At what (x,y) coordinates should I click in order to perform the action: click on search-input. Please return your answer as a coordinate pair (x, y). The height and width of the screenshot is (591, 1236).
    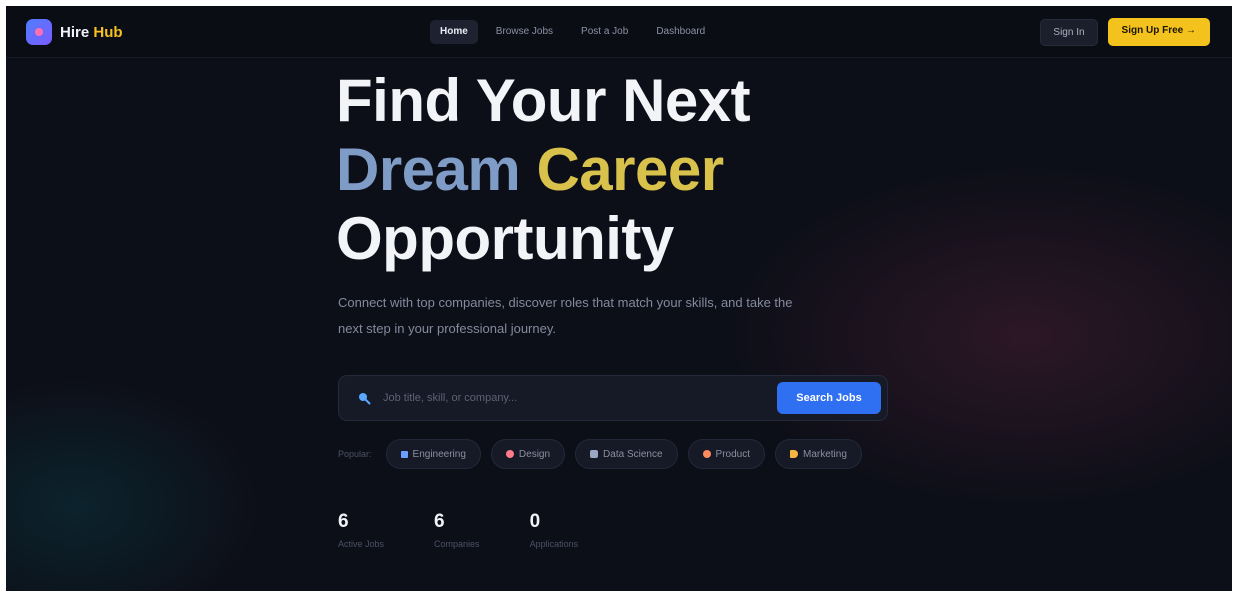
    Looking at the image, I should click on (573, 398).